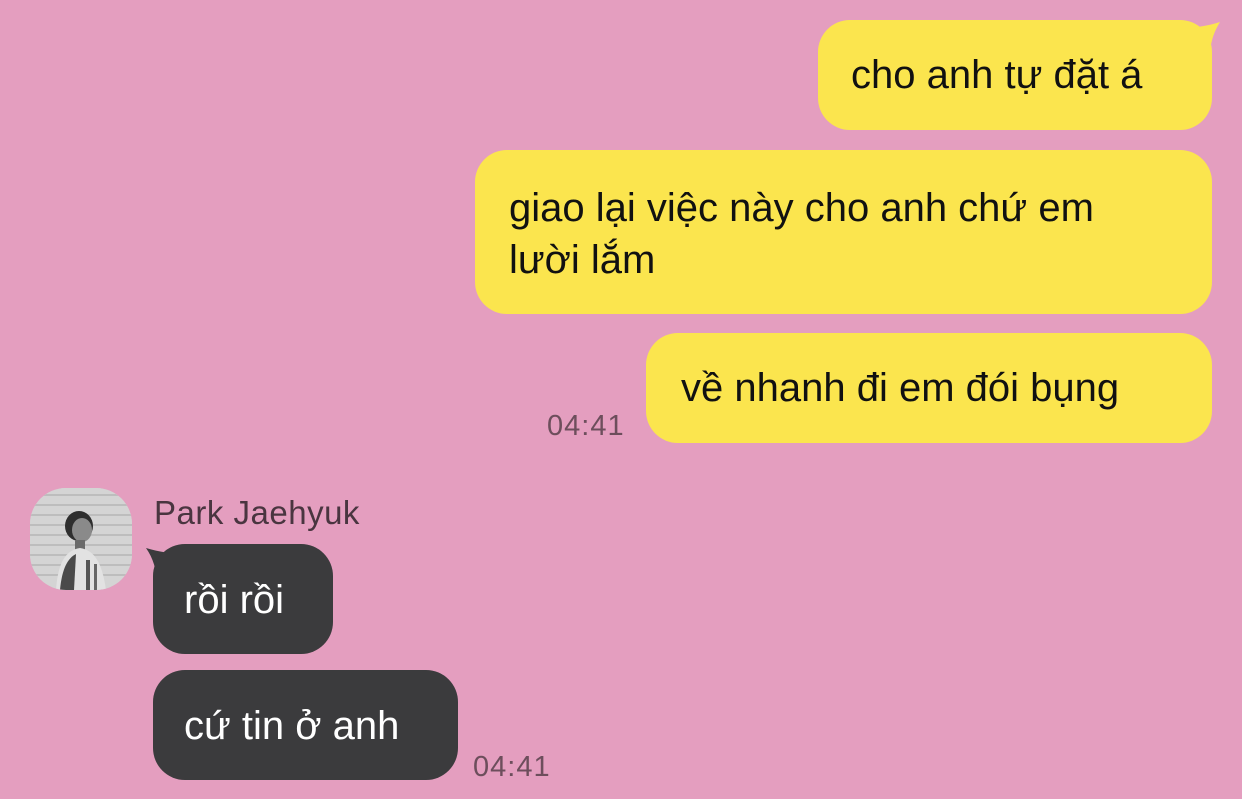 Image resolution: width=1242 pixels, height=799 pixels. I want to click on outgoing-message: cho anh tự đặt á, so click(1015, 75).